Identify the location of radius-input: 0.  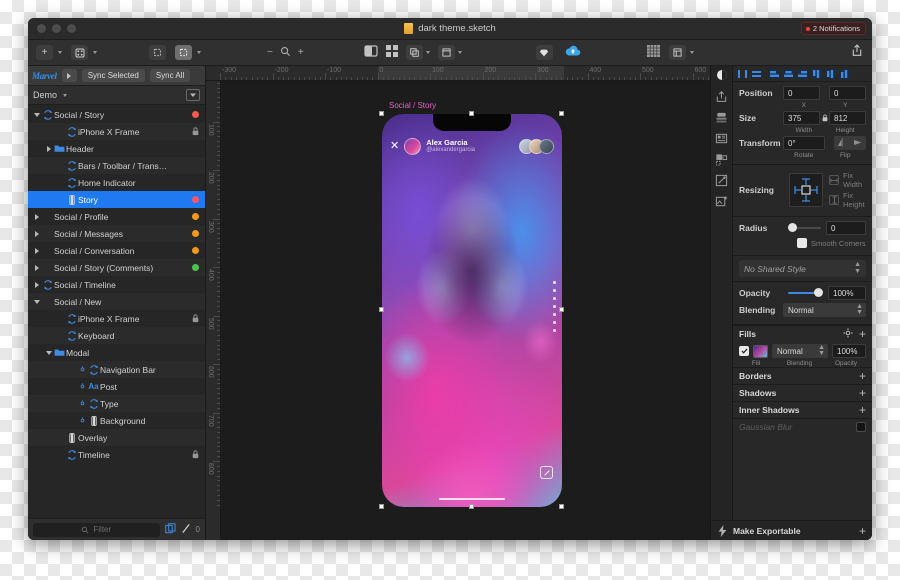
(846, 228).